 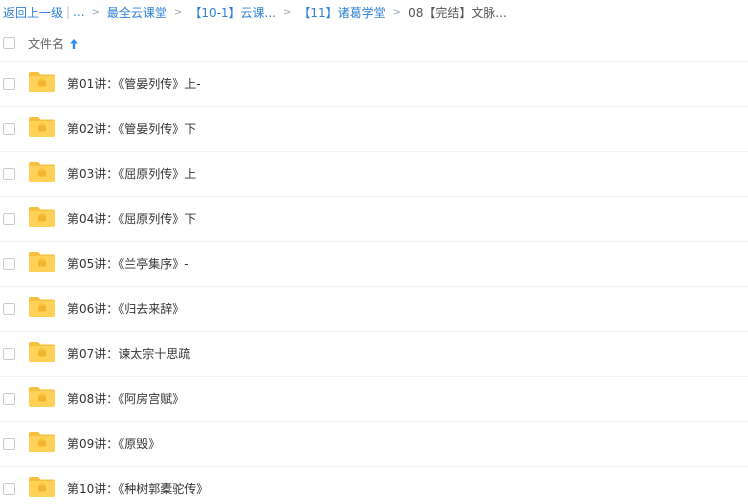 What do you see at coordinates (374, 354) in the screenshot?
I see `file-row: 第07讲：谏太宗十思疏` at bounding box center [374, 354].